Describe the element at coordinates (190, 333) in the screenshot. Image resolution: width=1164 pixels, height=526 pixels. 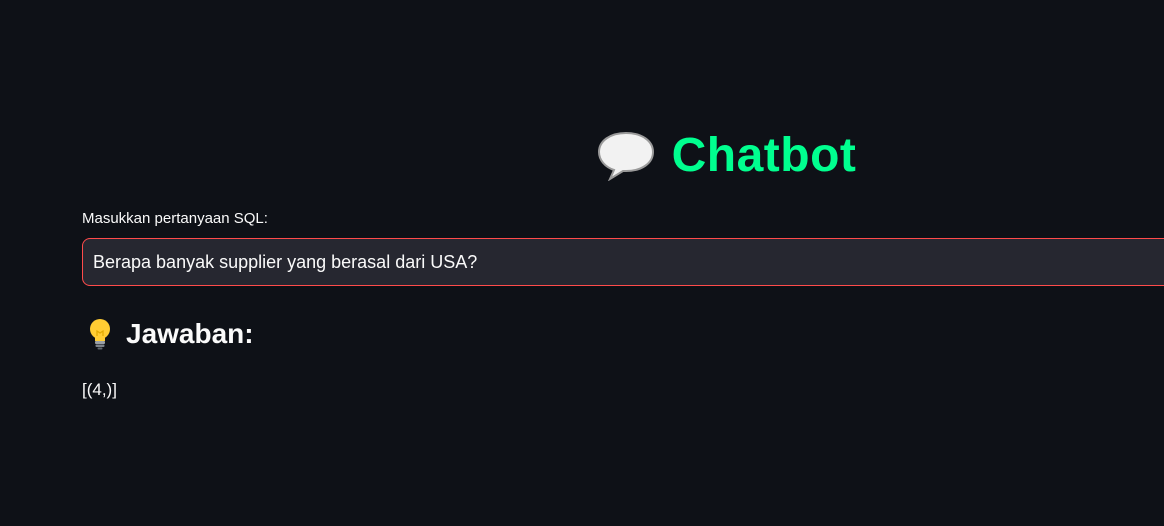
I see `answer-heading-text: Jawaban:` at that location.